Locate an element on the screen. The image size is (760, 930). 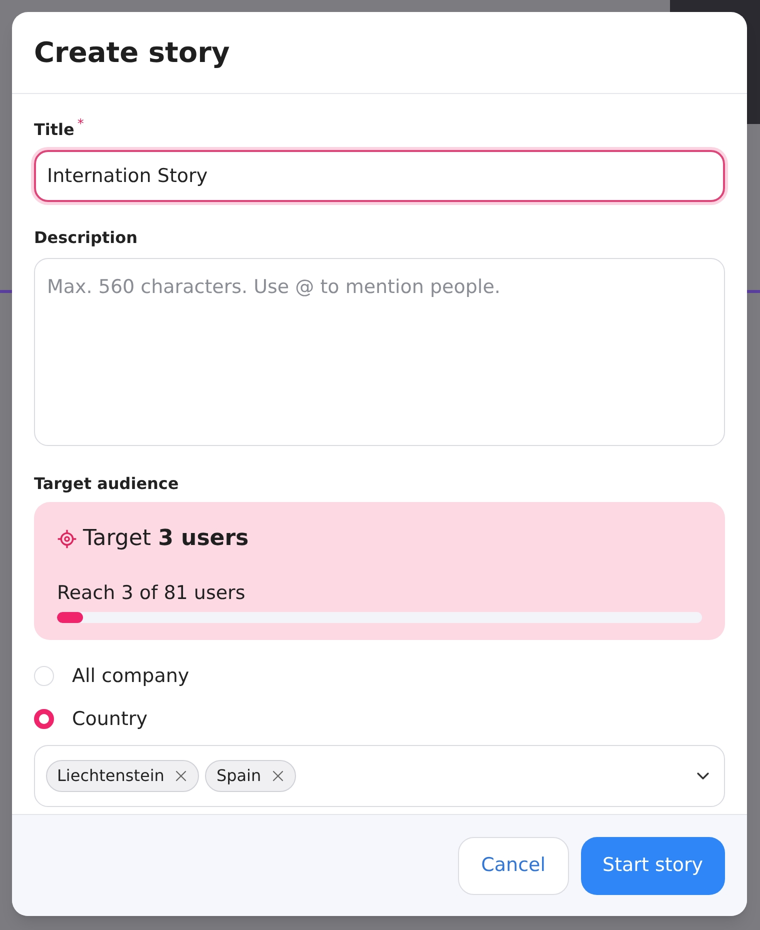
country-tag: Liechtenstein is located at coordinates (123, 776).